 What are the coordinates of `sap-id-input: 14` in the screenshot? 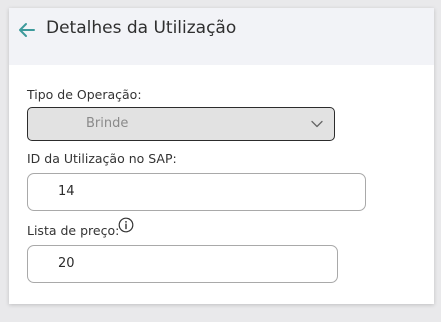 It's located at (196, 192).